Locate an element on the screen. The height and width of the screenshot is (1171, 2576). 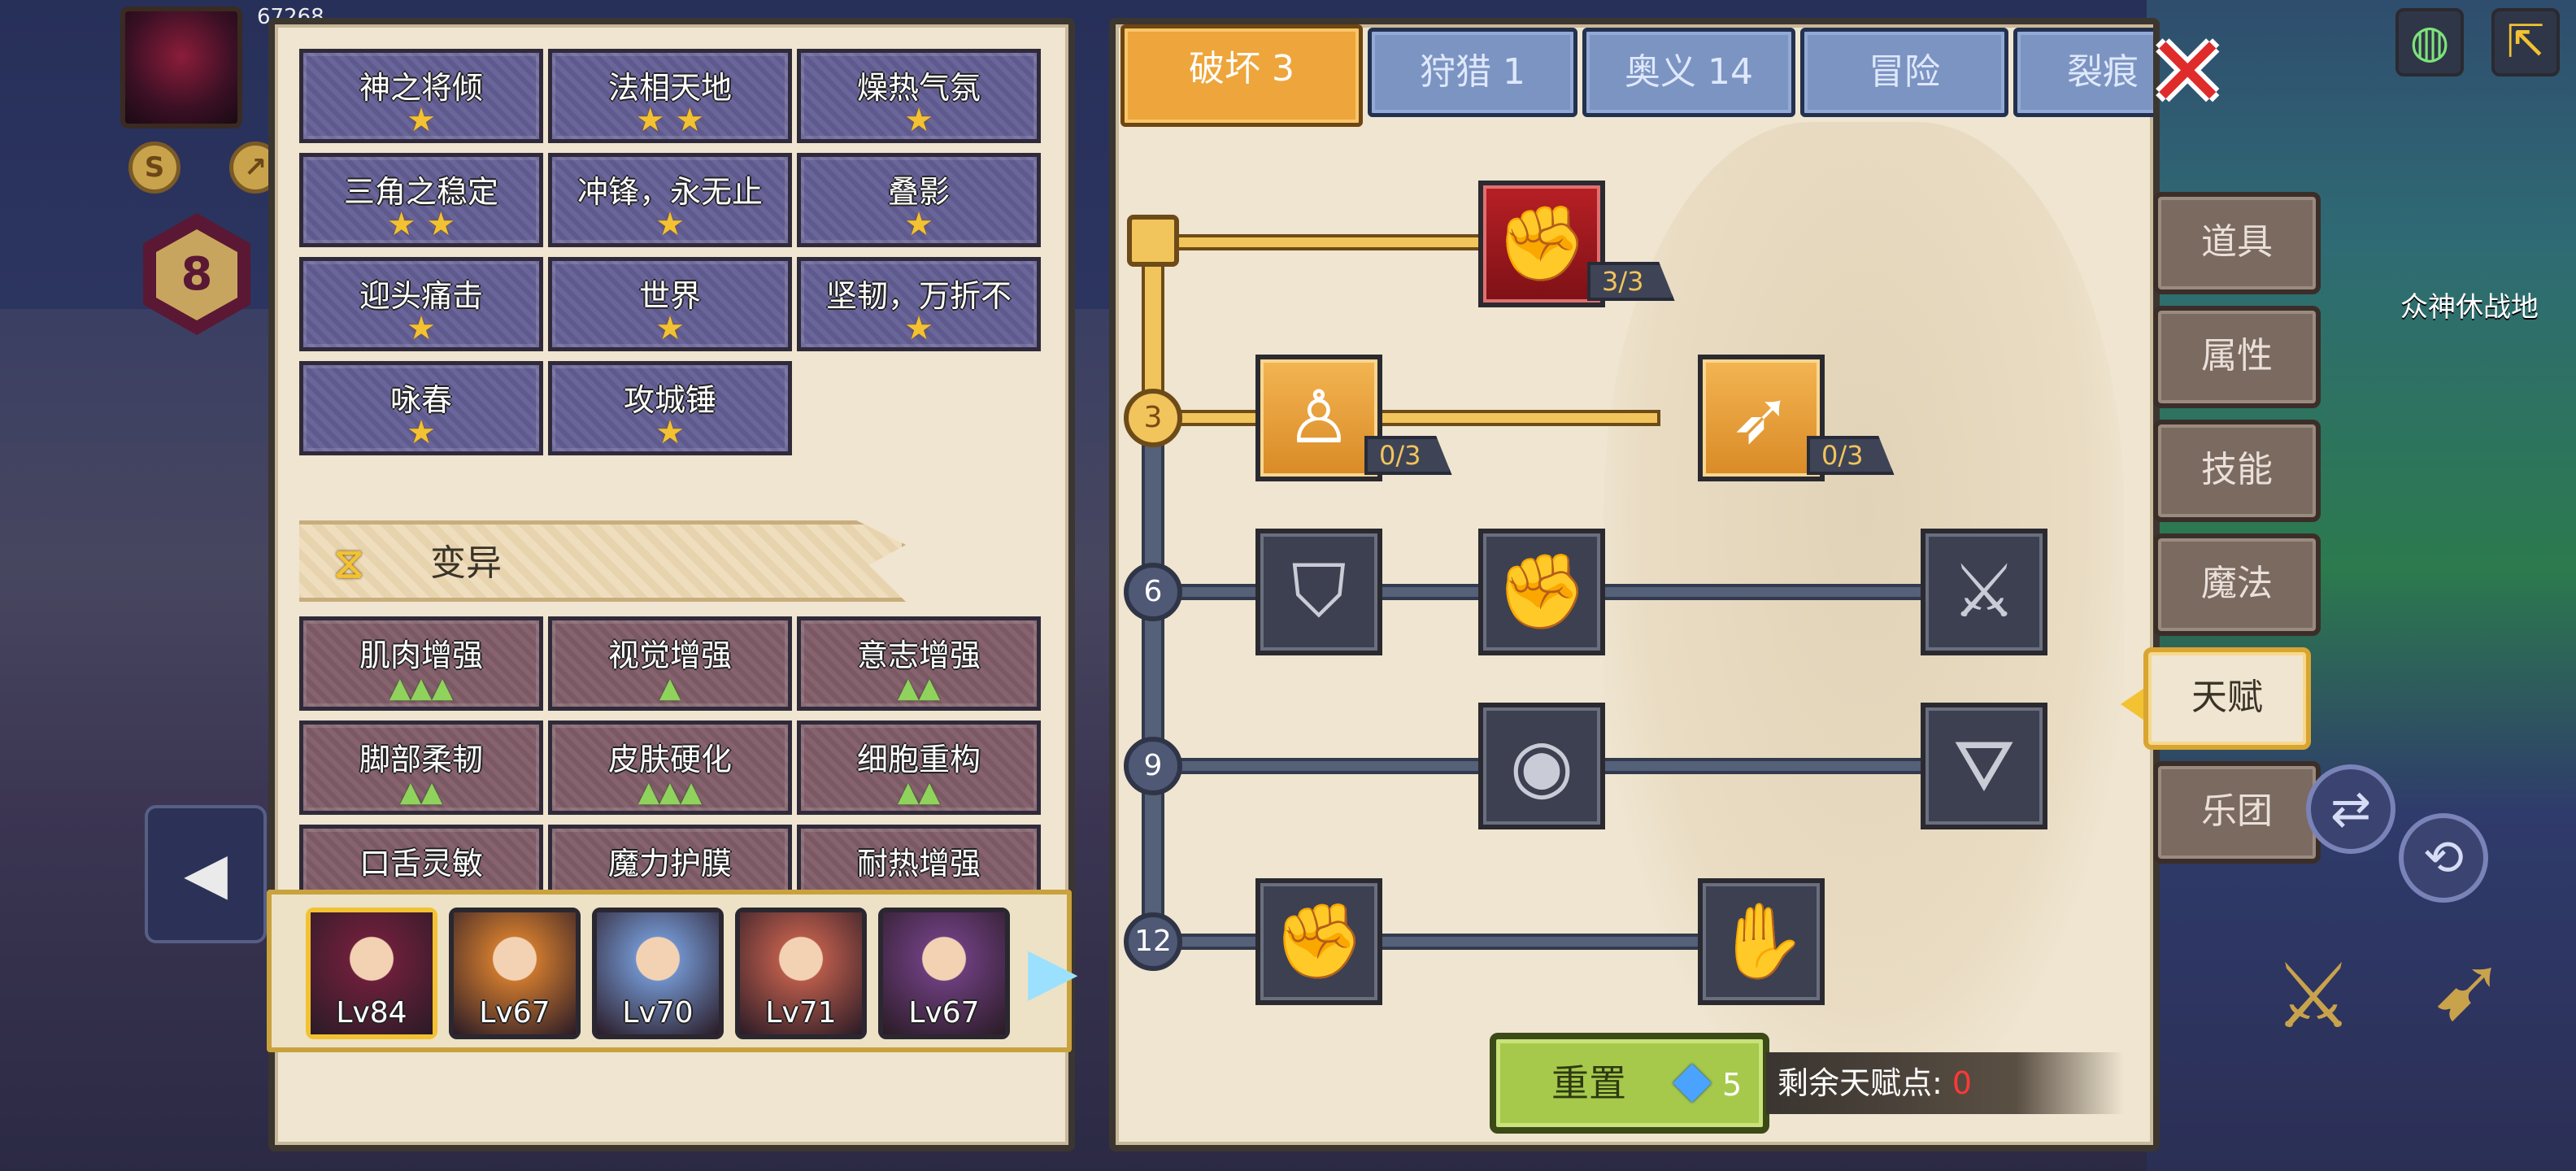
mutation-name: 意志增强 is located at coordinates (918, 655).